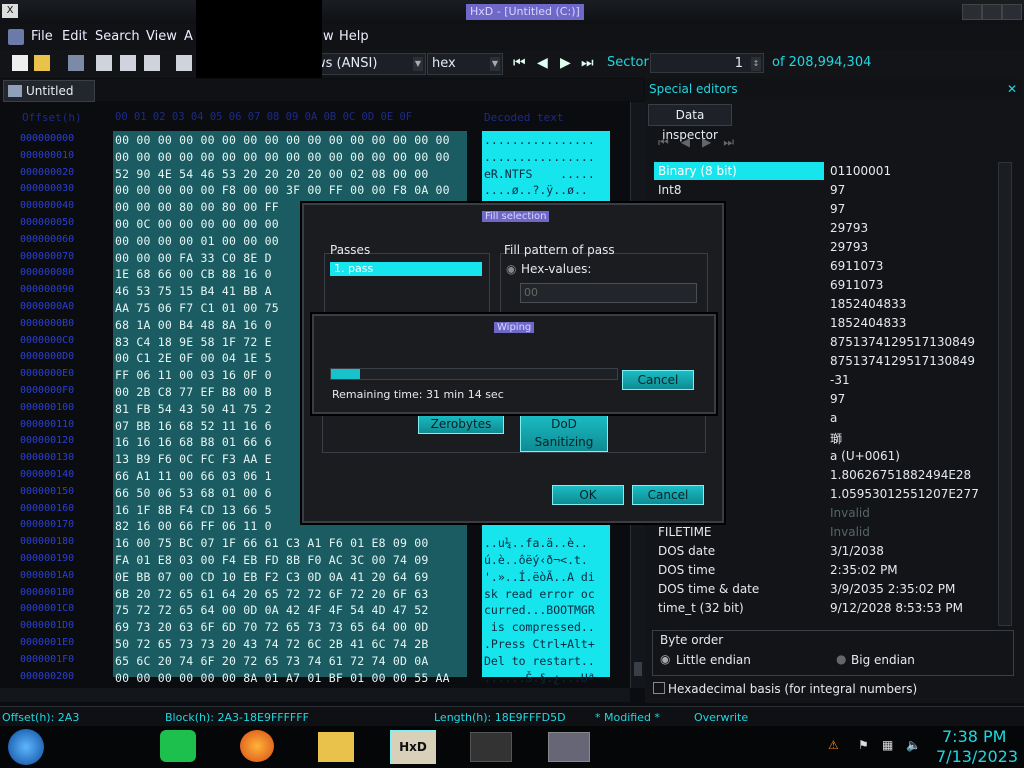 The width and height of the screenshot is (1024, 768). Describe the element at coordinates (76, 63) in the screenshot. I see `save-icon` at that location.